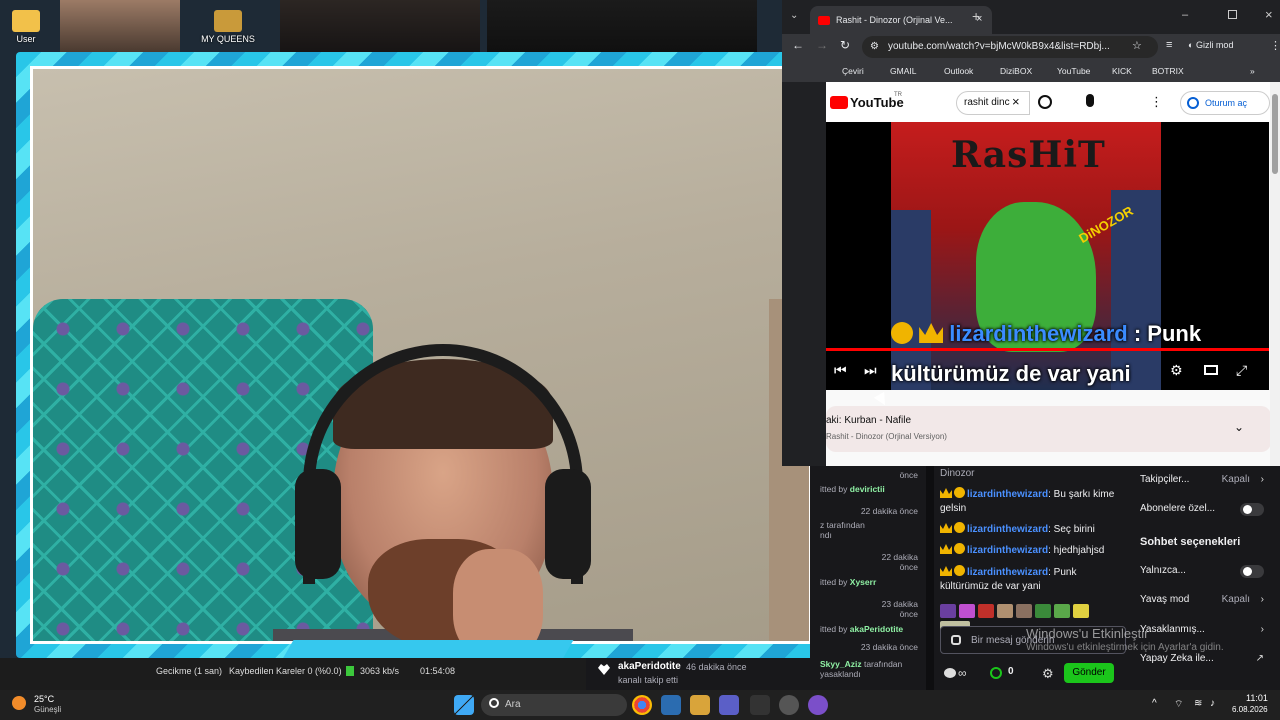 This screenshot has width=1280, height=720. What do you see at coordinates (554, 705) in the screenshot?
I see `taskbar-search: Ara` at bounding box center [554, 705].